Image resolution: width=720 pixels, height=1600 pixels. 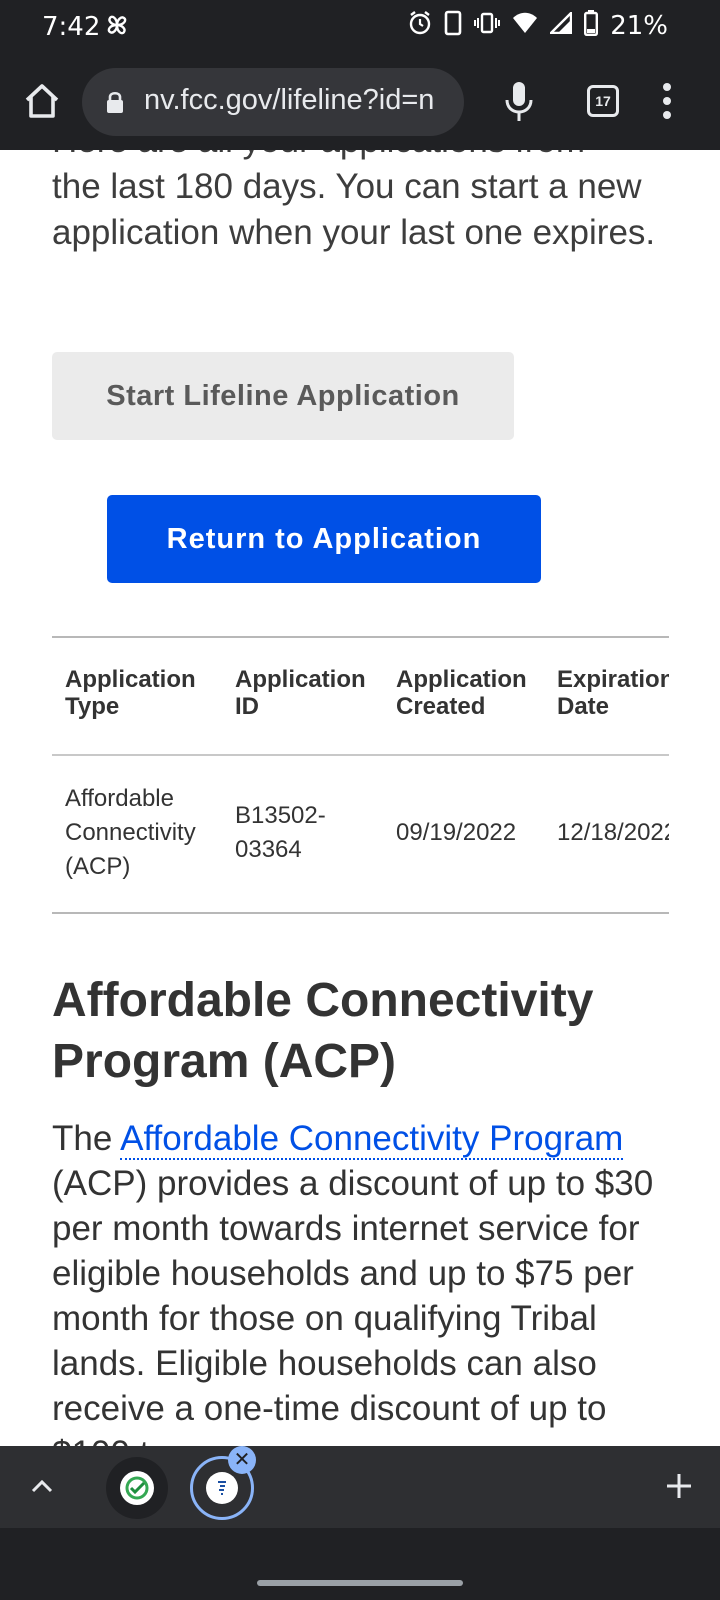 I want to click on microphone-icon, so click(x=519, y=101).